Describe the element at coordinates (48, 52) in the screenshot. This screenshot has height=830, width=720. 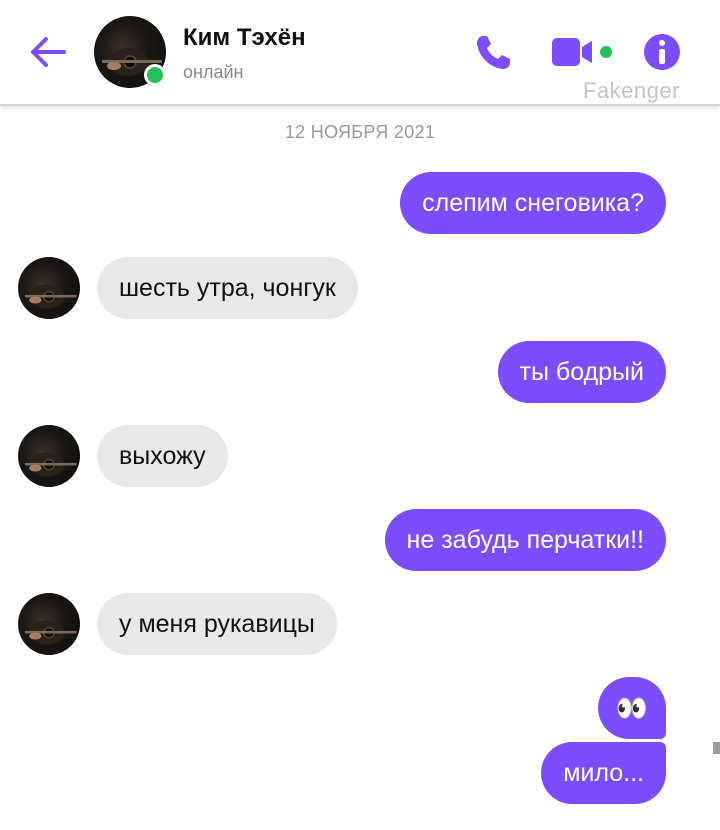
I see `back-arrow-icon` at that location.